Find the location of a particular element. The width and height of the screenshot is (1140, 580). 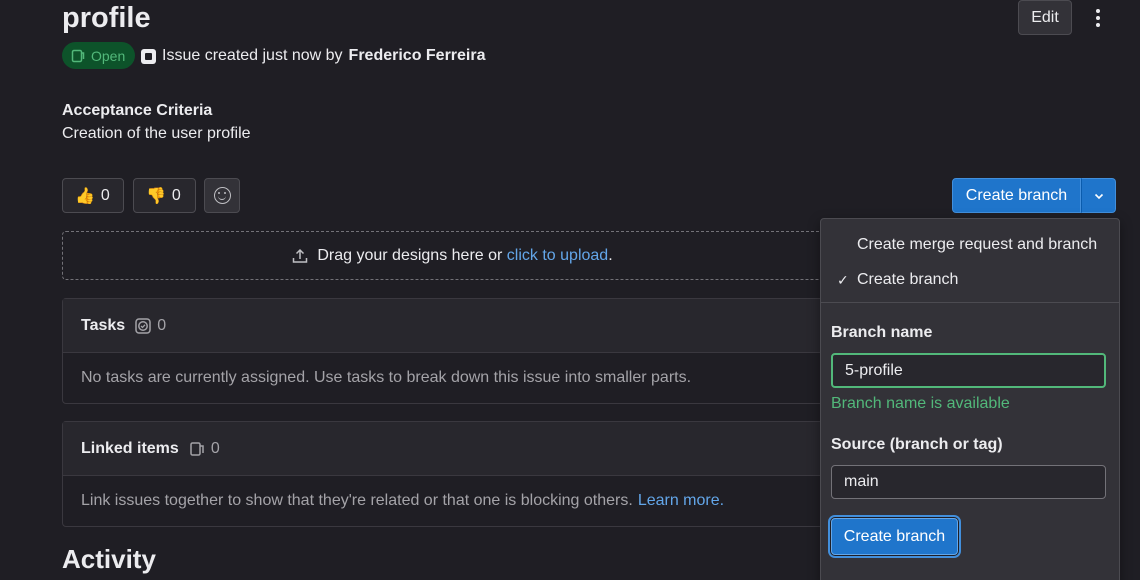

create-branch-submit-button: Create branch is located at coordinates (894, 536).